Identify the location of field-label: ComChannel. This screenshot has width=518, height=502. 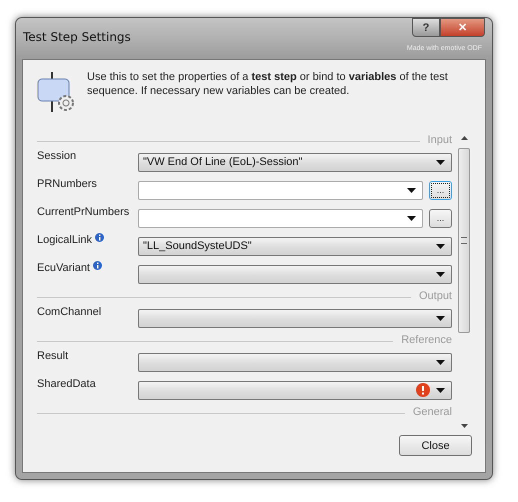
(69, 312).